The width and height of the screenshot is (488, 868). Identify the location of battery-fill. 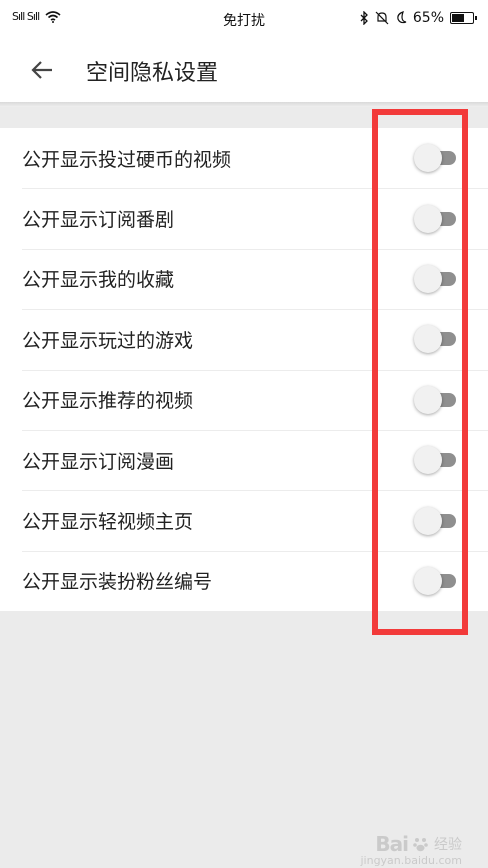
(458, 18).